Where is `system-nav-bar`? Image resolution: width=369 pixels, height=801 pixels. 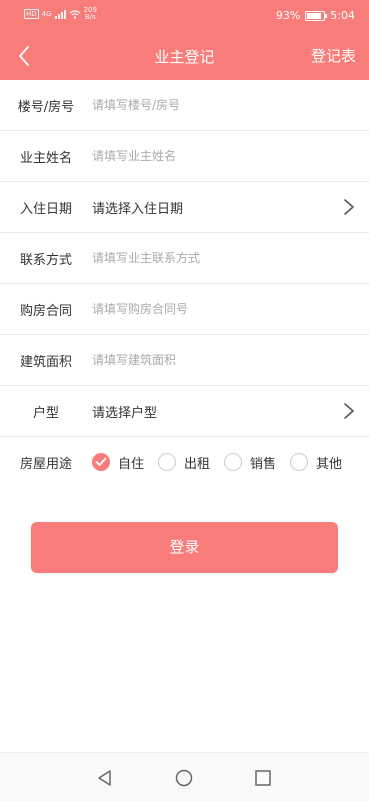 system-nav-bar is located at coordinates (184, 776).